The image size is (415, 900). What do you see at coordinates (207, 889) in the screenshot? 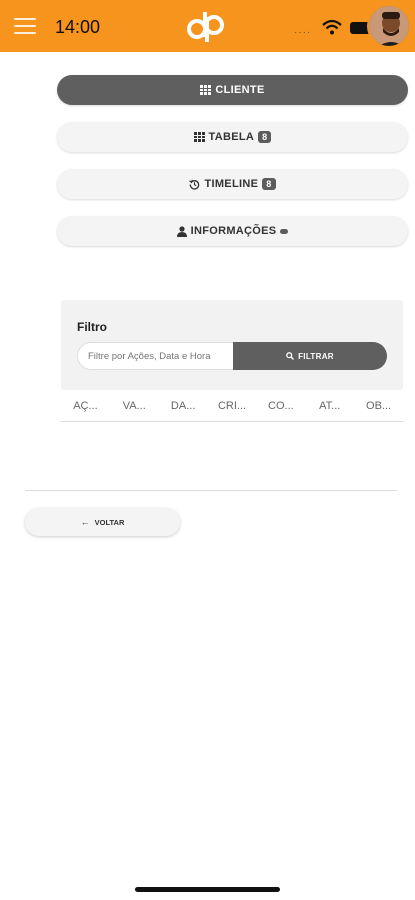
I see `home-indicator` at bounding box center [207, 889].